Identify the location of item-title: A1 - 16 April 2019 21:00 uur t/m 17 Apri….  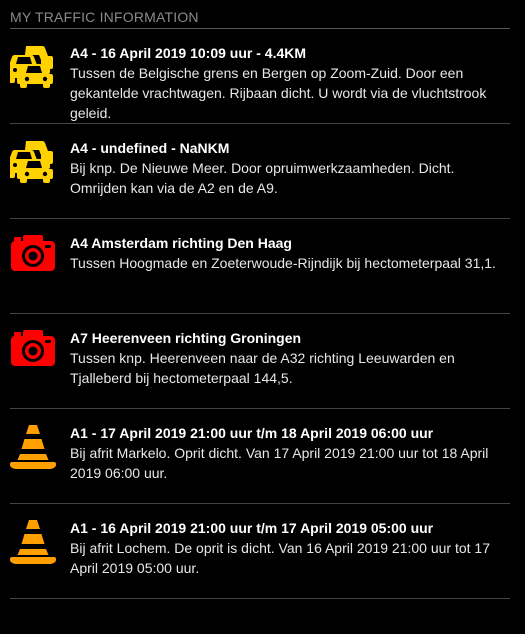
(252, 528).